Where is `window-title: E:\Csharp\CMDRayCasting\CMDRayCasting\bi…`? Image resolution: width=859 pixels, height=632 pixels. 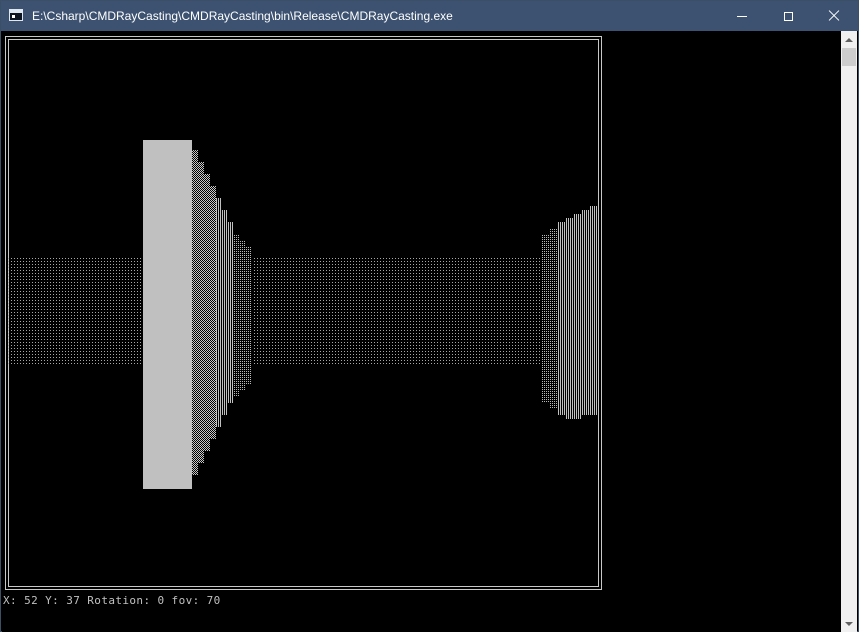
window-title: E:\Csharp\CMDRayCasting\CMDRayCasting\bi… is located at coordinates (242, 16).